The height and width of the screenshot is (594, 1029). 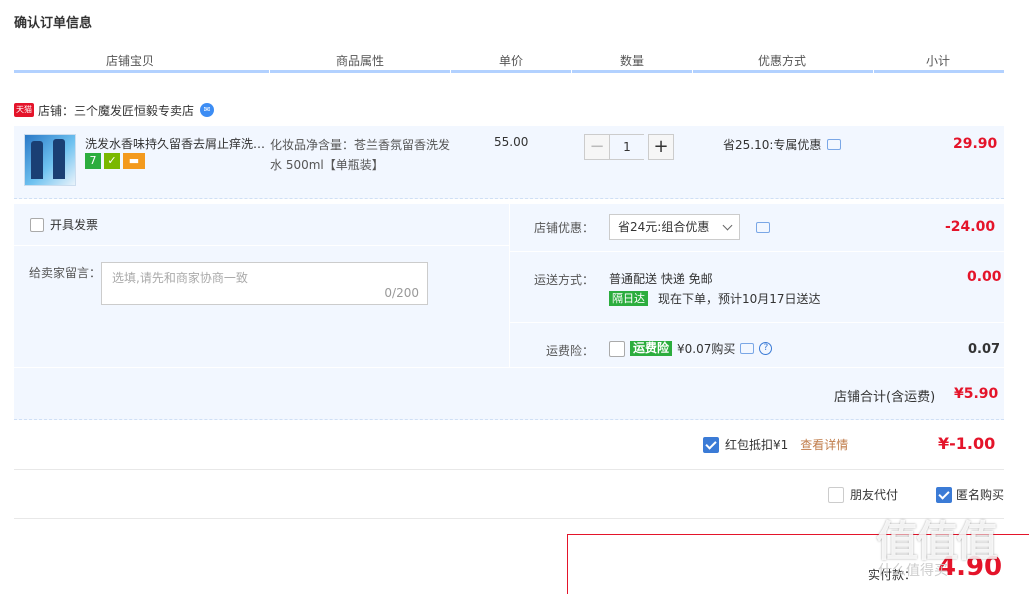 What do you see at coordinates (570, 351) in the screenshot?
I see `insurance-label: 运费险：` at bounding box center [570, 351].